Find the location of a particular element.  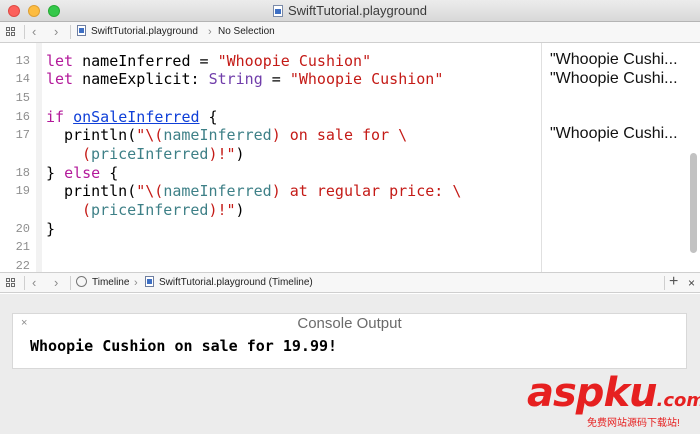

code-line-18: } else { is located at coordinates (82, 173).